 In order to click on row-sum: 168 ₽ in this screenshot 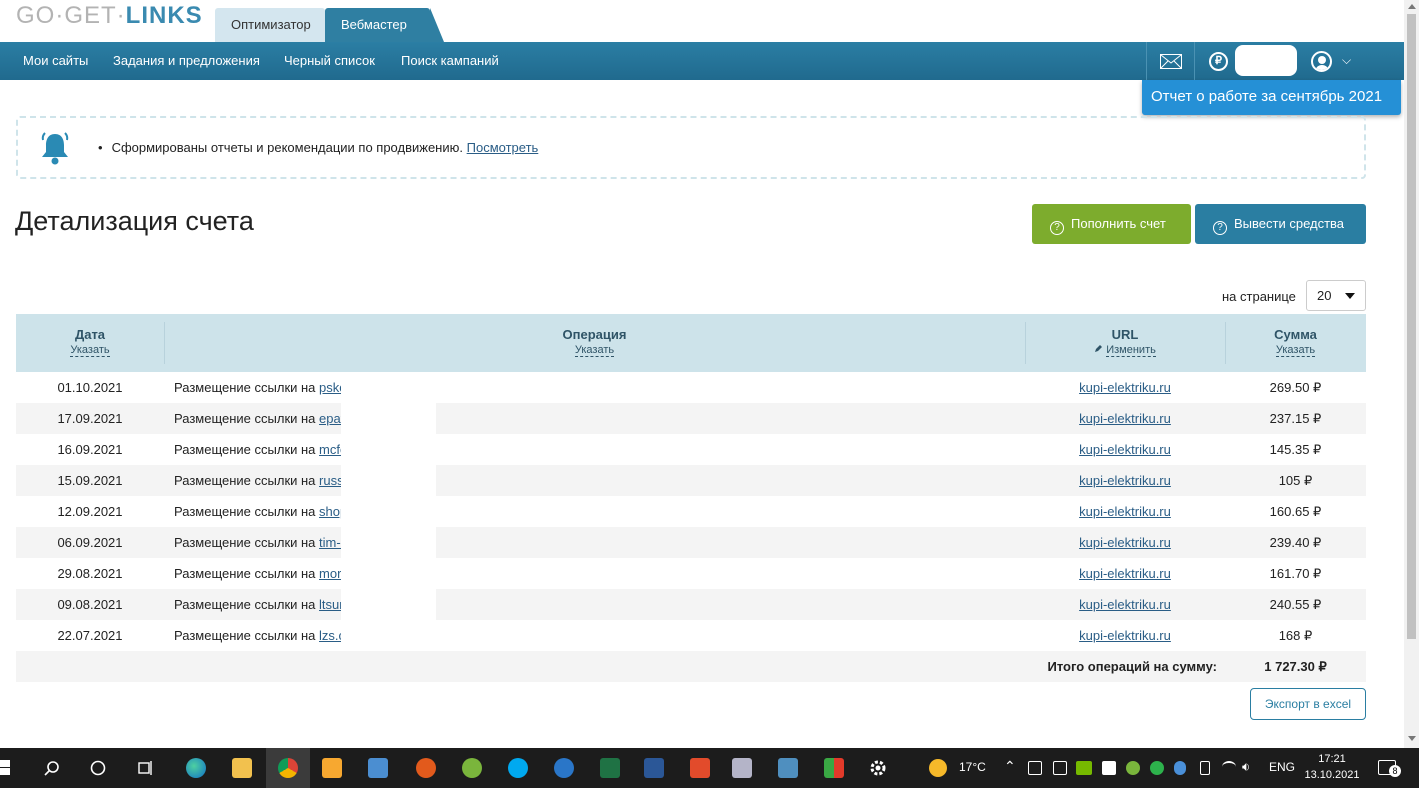, I will do `click(1295, 635)`.